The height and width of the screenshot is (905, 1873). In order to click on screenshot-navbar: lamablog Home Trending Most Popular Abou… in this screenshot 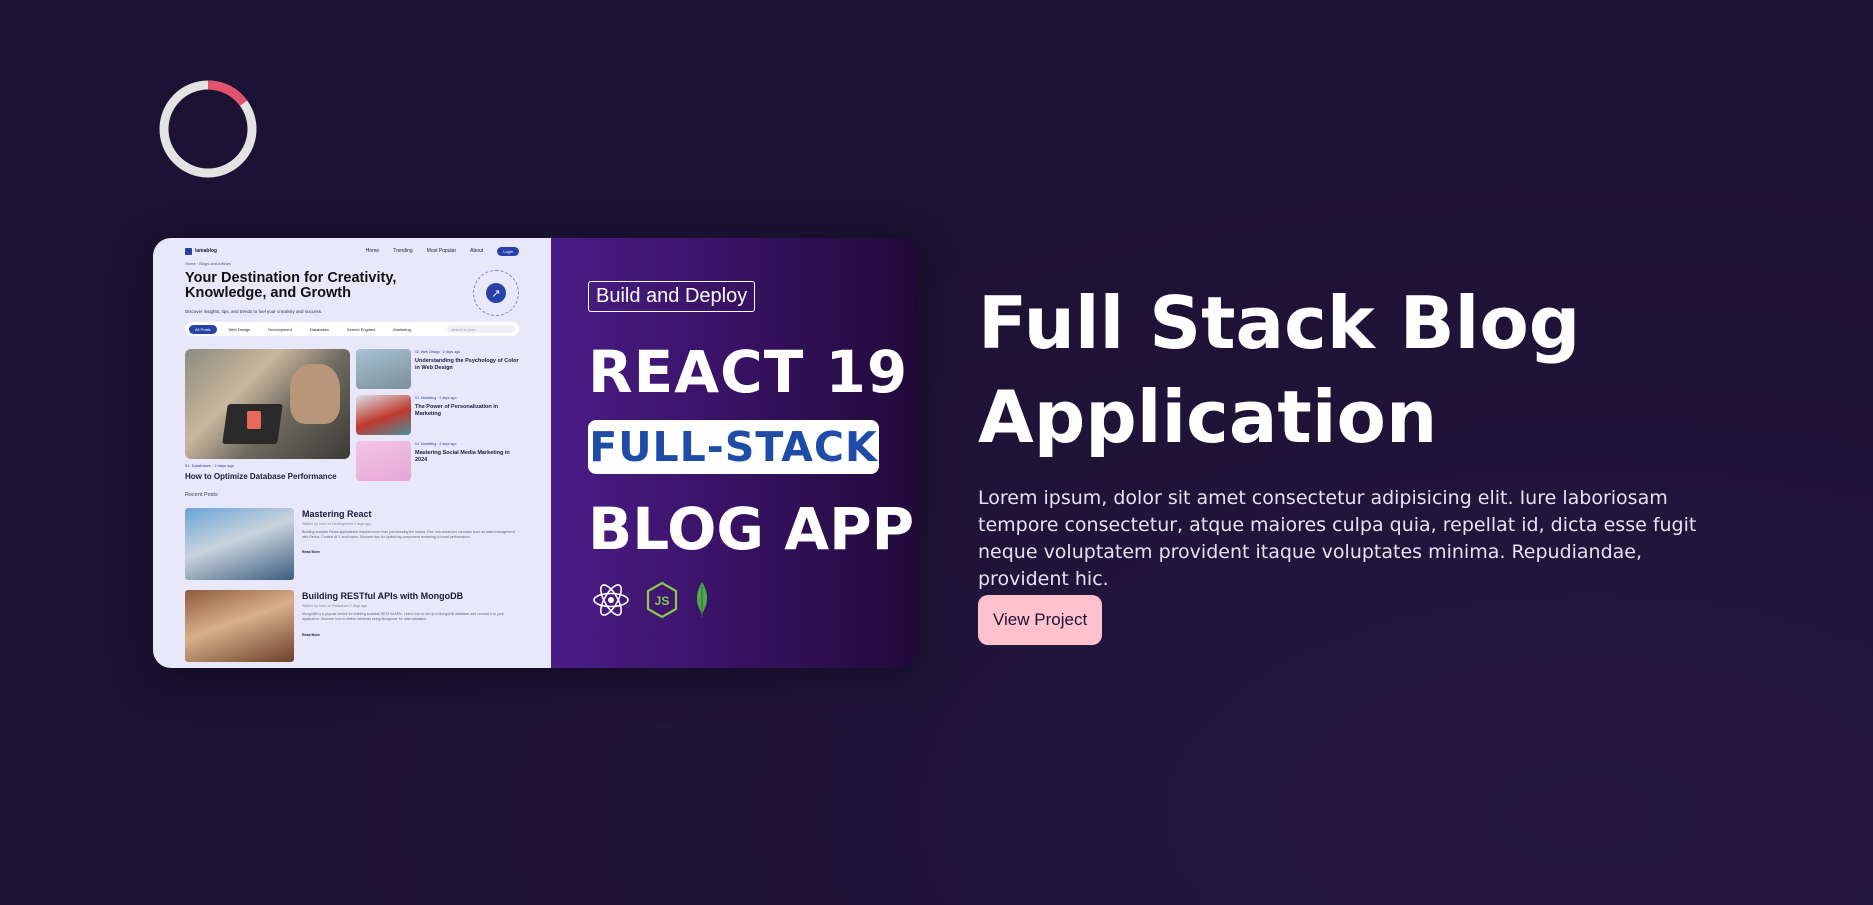, I will do `click(352, 251)`.